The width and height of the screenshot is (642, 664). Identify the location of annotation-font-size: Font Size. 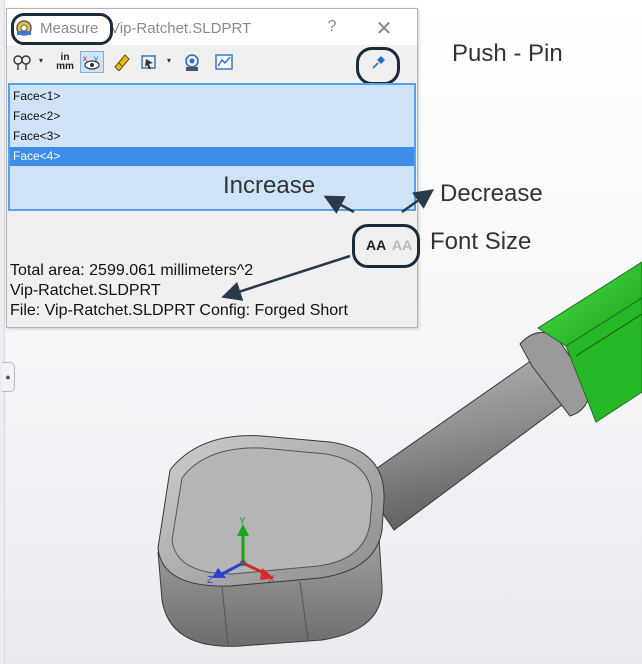
(481, 241).